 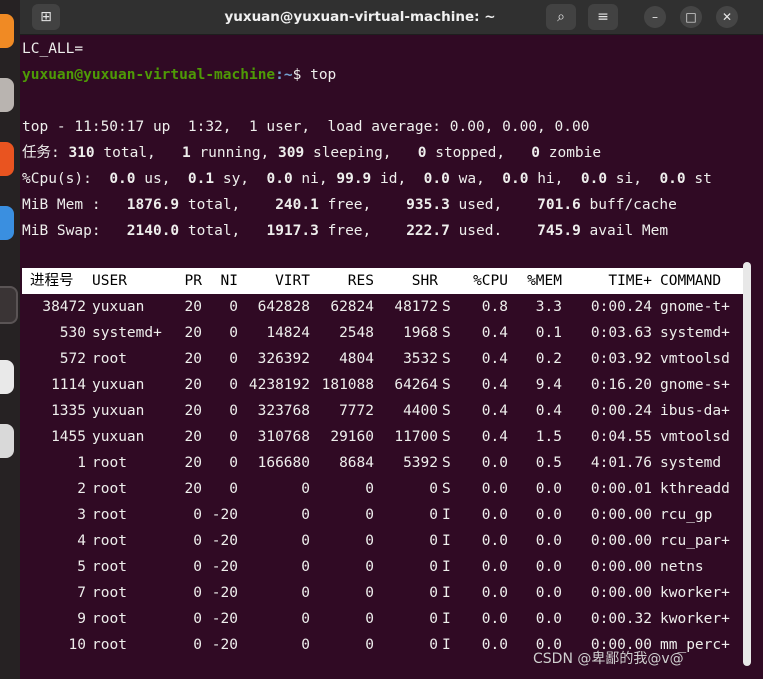 What do you see at coordinates (7, 441) in the screenshot?
I see `trash-icon` at bounding box center [7, 441].